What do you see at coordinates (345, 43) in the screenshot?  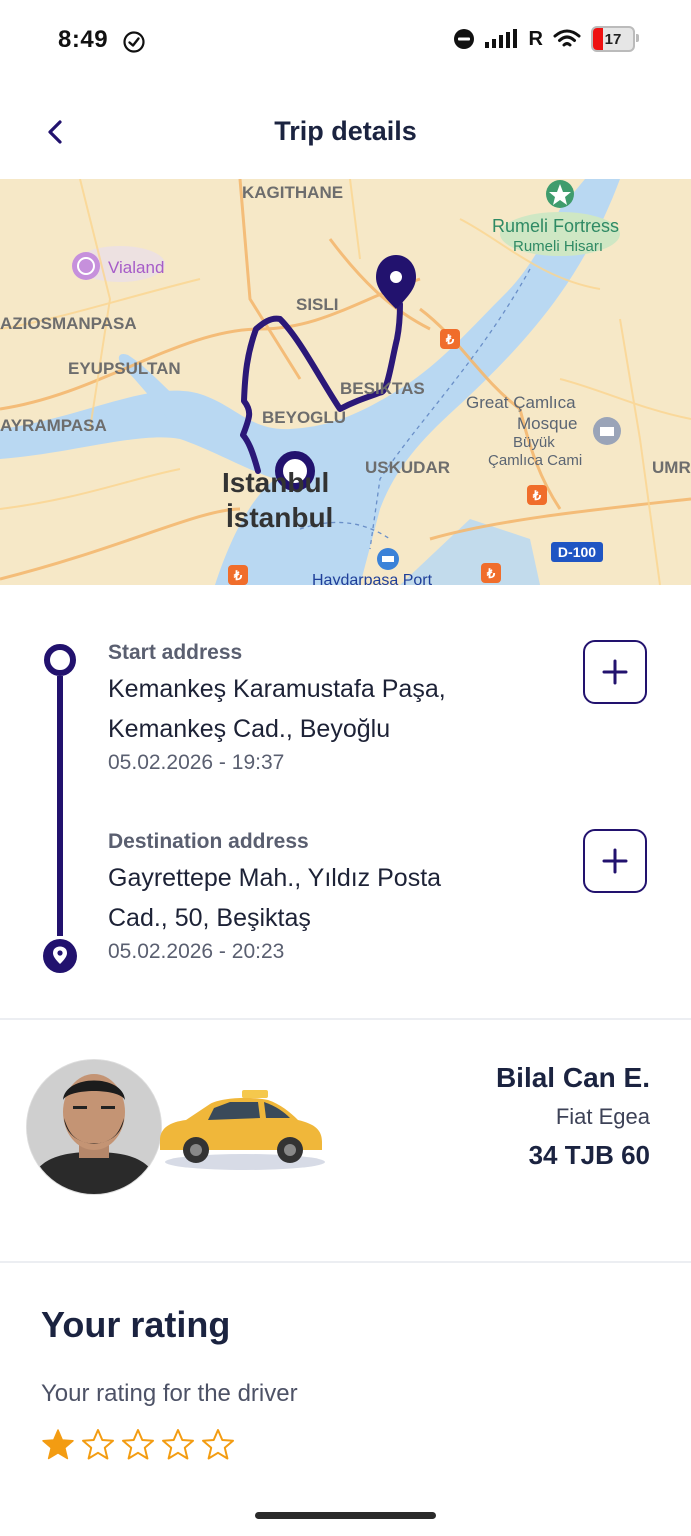 I see `status-bar: 8:49 R 17` at bounding box center [345, 43].